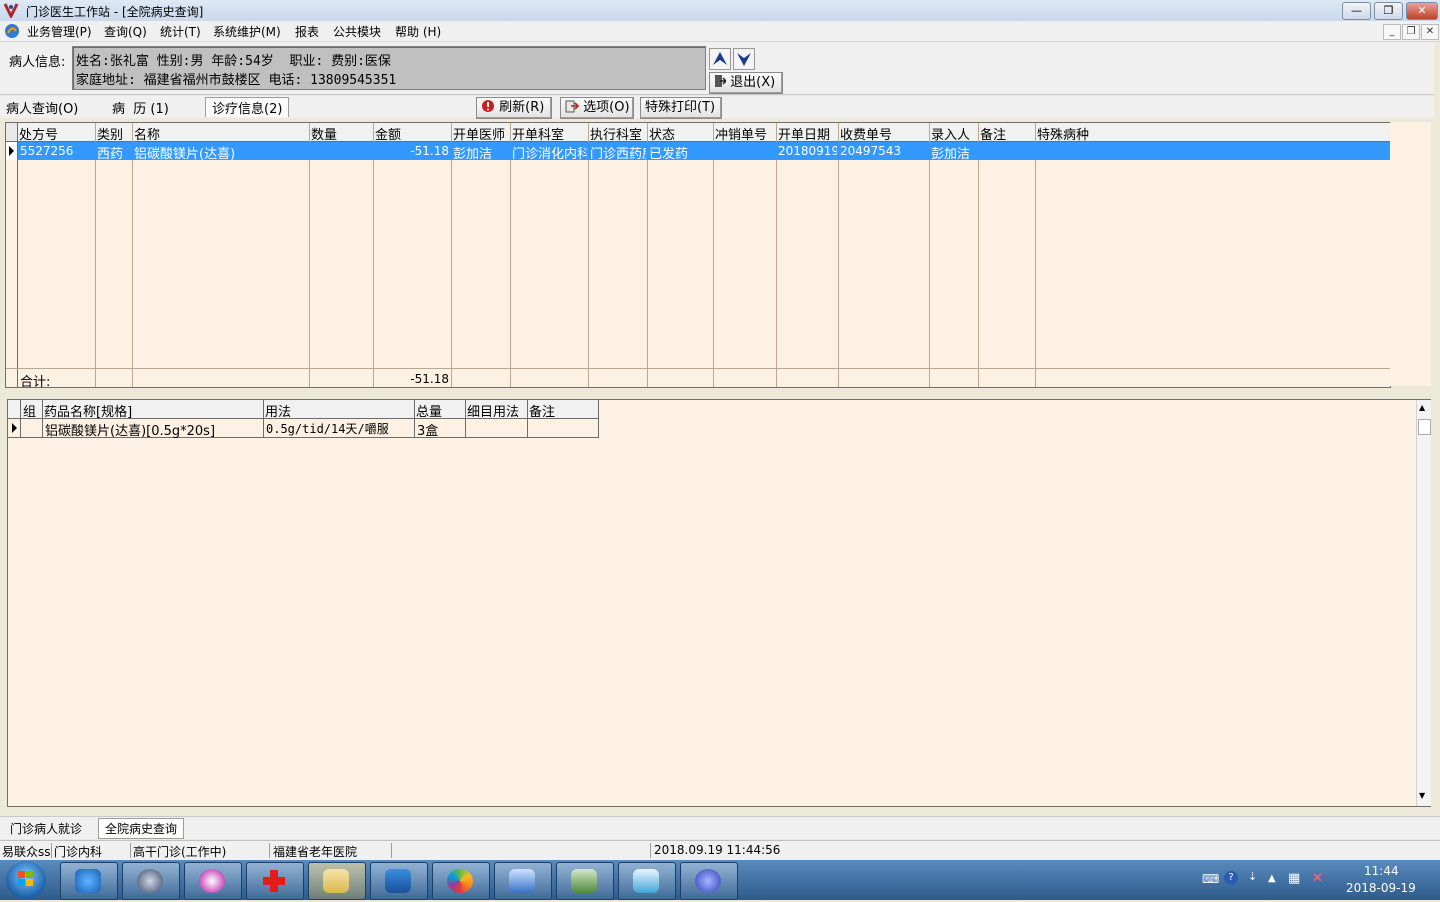 The height and width of the screenshot is (902, 1440). What do you see at coordinates (1430, 32) in the screenshot?
I see `mdi-close-button: ✕` at bounding box center [1430, 32].